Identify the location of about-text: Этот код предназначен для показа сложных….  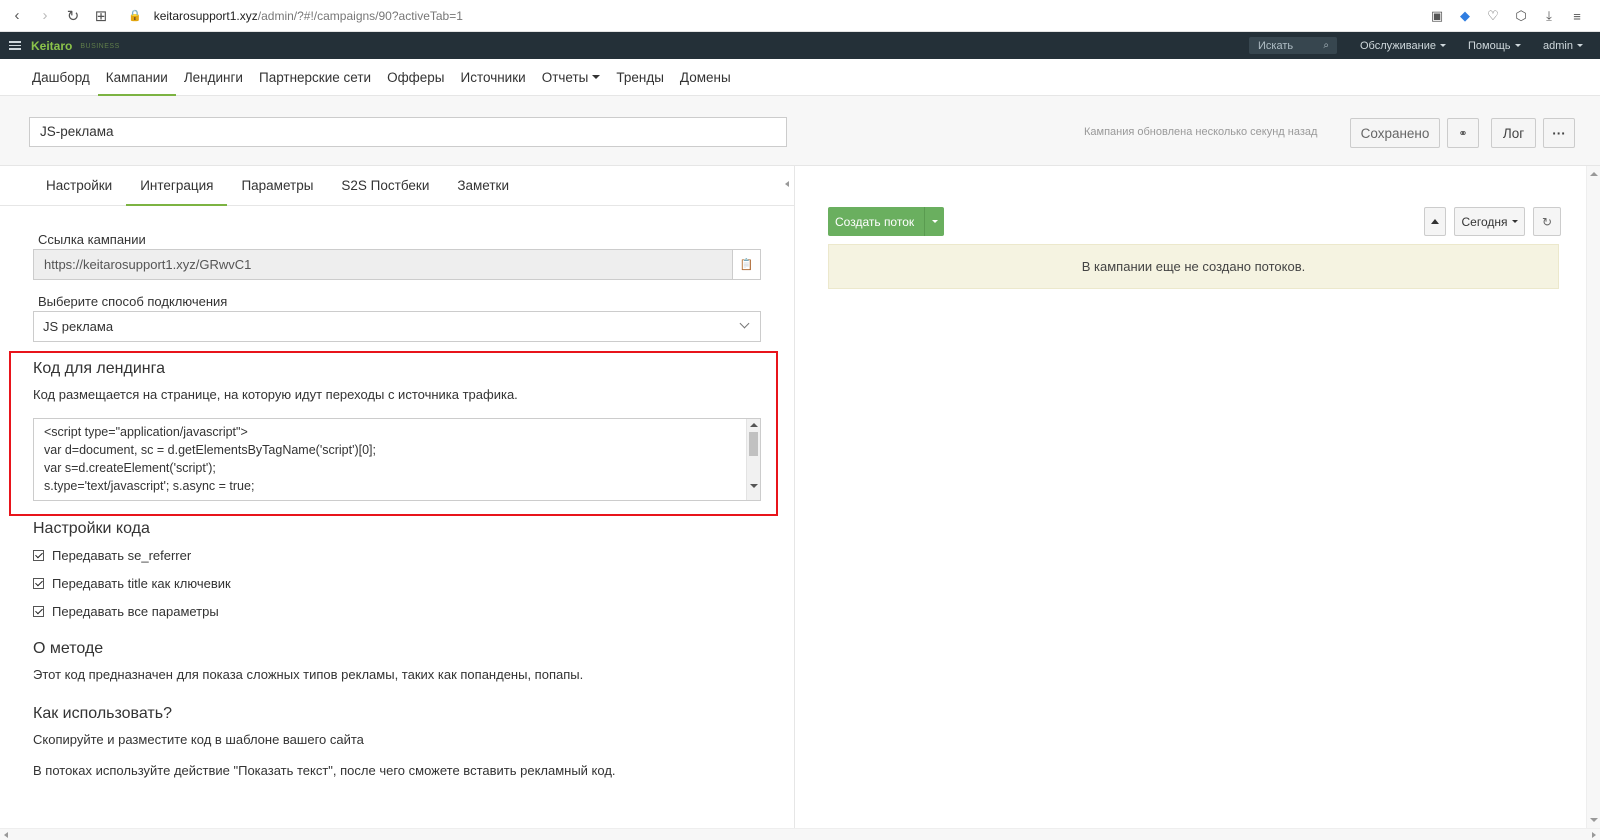
(308, 674).